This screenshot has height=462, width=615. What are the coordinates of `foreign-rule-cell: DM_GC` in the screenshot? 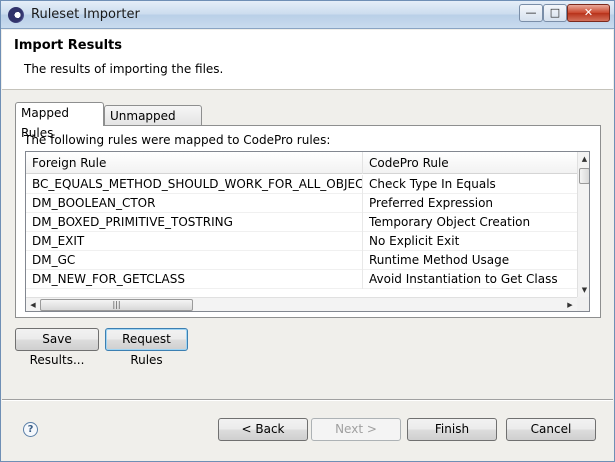 It's located at (194, 260).